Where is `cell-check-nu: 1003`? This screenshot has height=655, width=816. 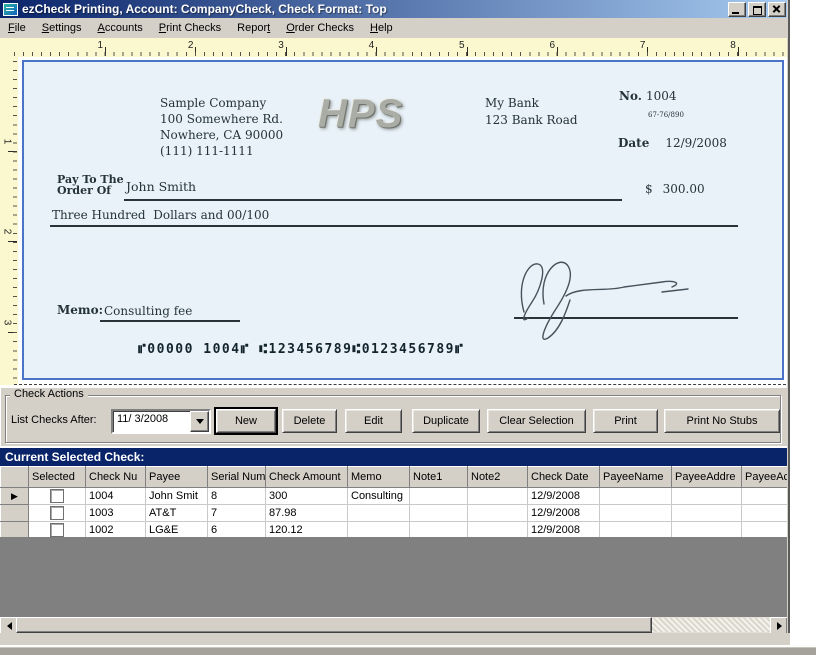 cell-check-nu: 1003 is located at coordinates (115, 513).